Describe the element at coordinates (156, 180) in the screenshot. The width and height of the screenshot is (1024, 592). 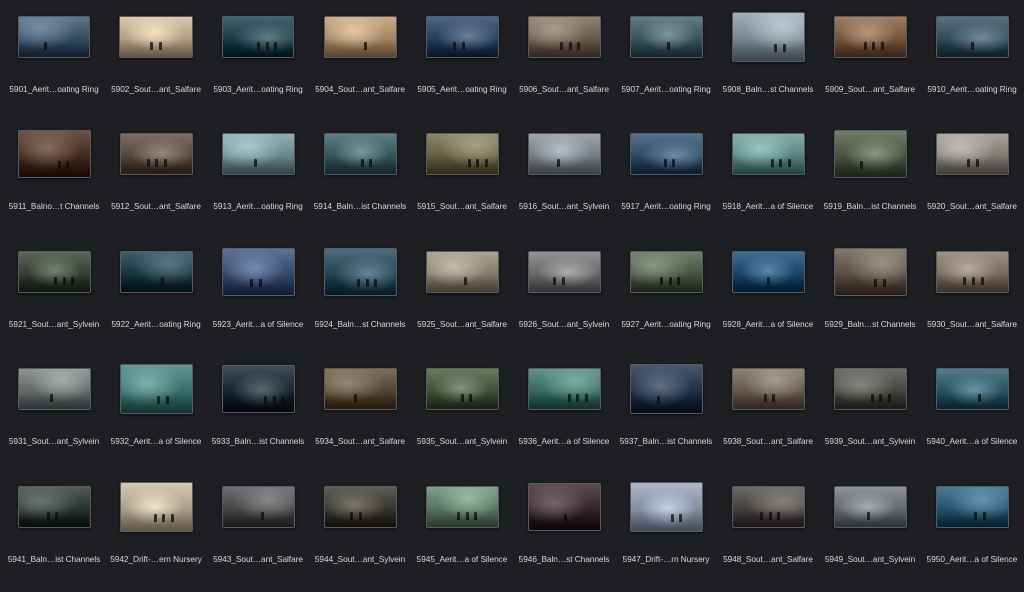
I see `file-tile: 5912_Sout…ant_Salfare` at that location.